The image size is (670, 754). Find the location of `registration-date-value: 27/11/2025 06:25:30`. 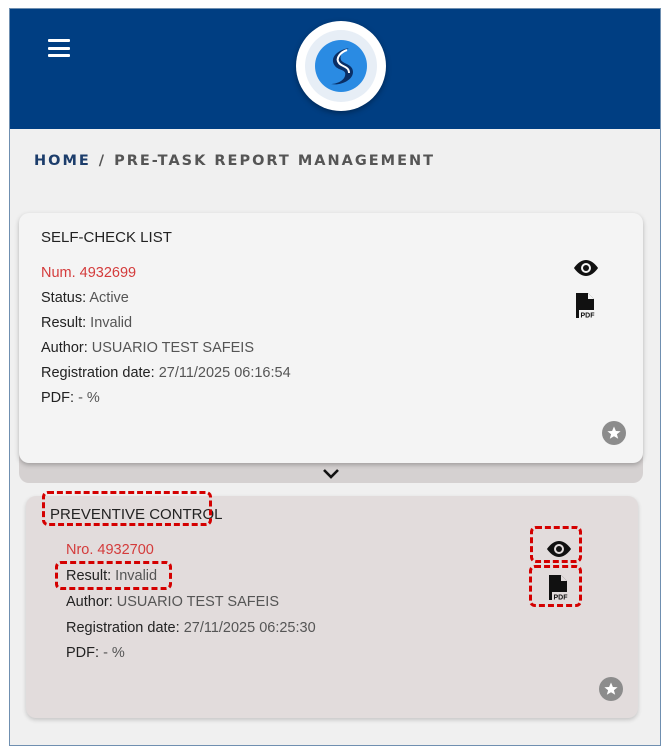

registration-date-value: 27/11/2025 06:25:30 is located at coordinates (249, 628).